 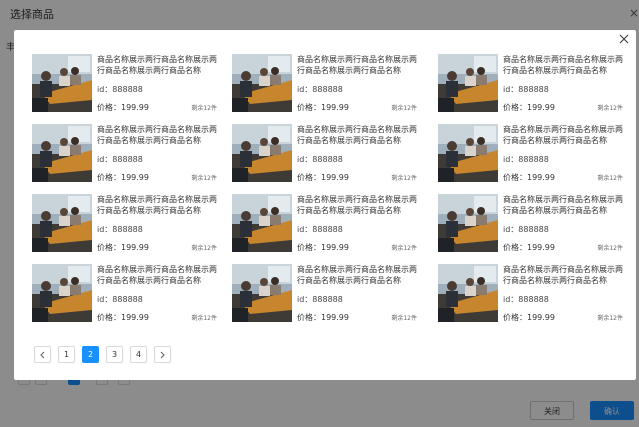 I want to click on chevron-right-icon, so click(x=162, y=355).